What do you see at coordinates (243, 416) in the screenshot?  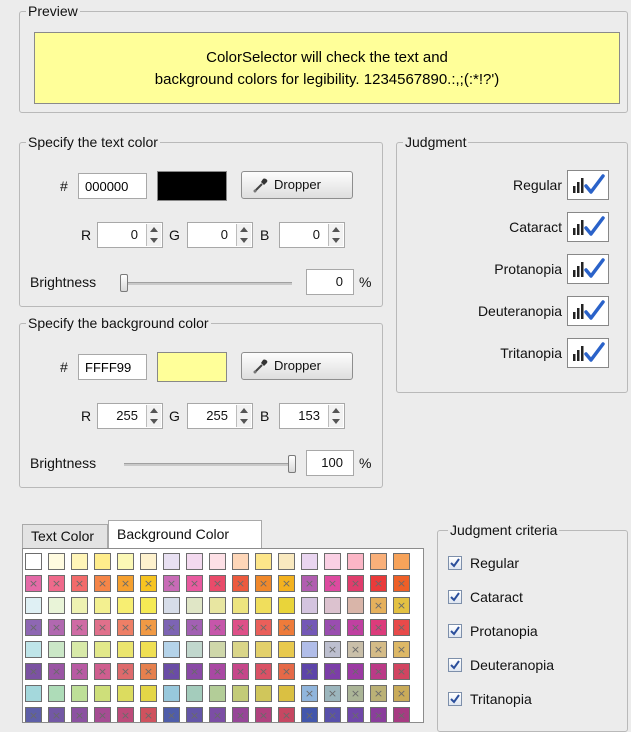 I see `bg-g-spin-buttons` at bounding box center [243, 416].